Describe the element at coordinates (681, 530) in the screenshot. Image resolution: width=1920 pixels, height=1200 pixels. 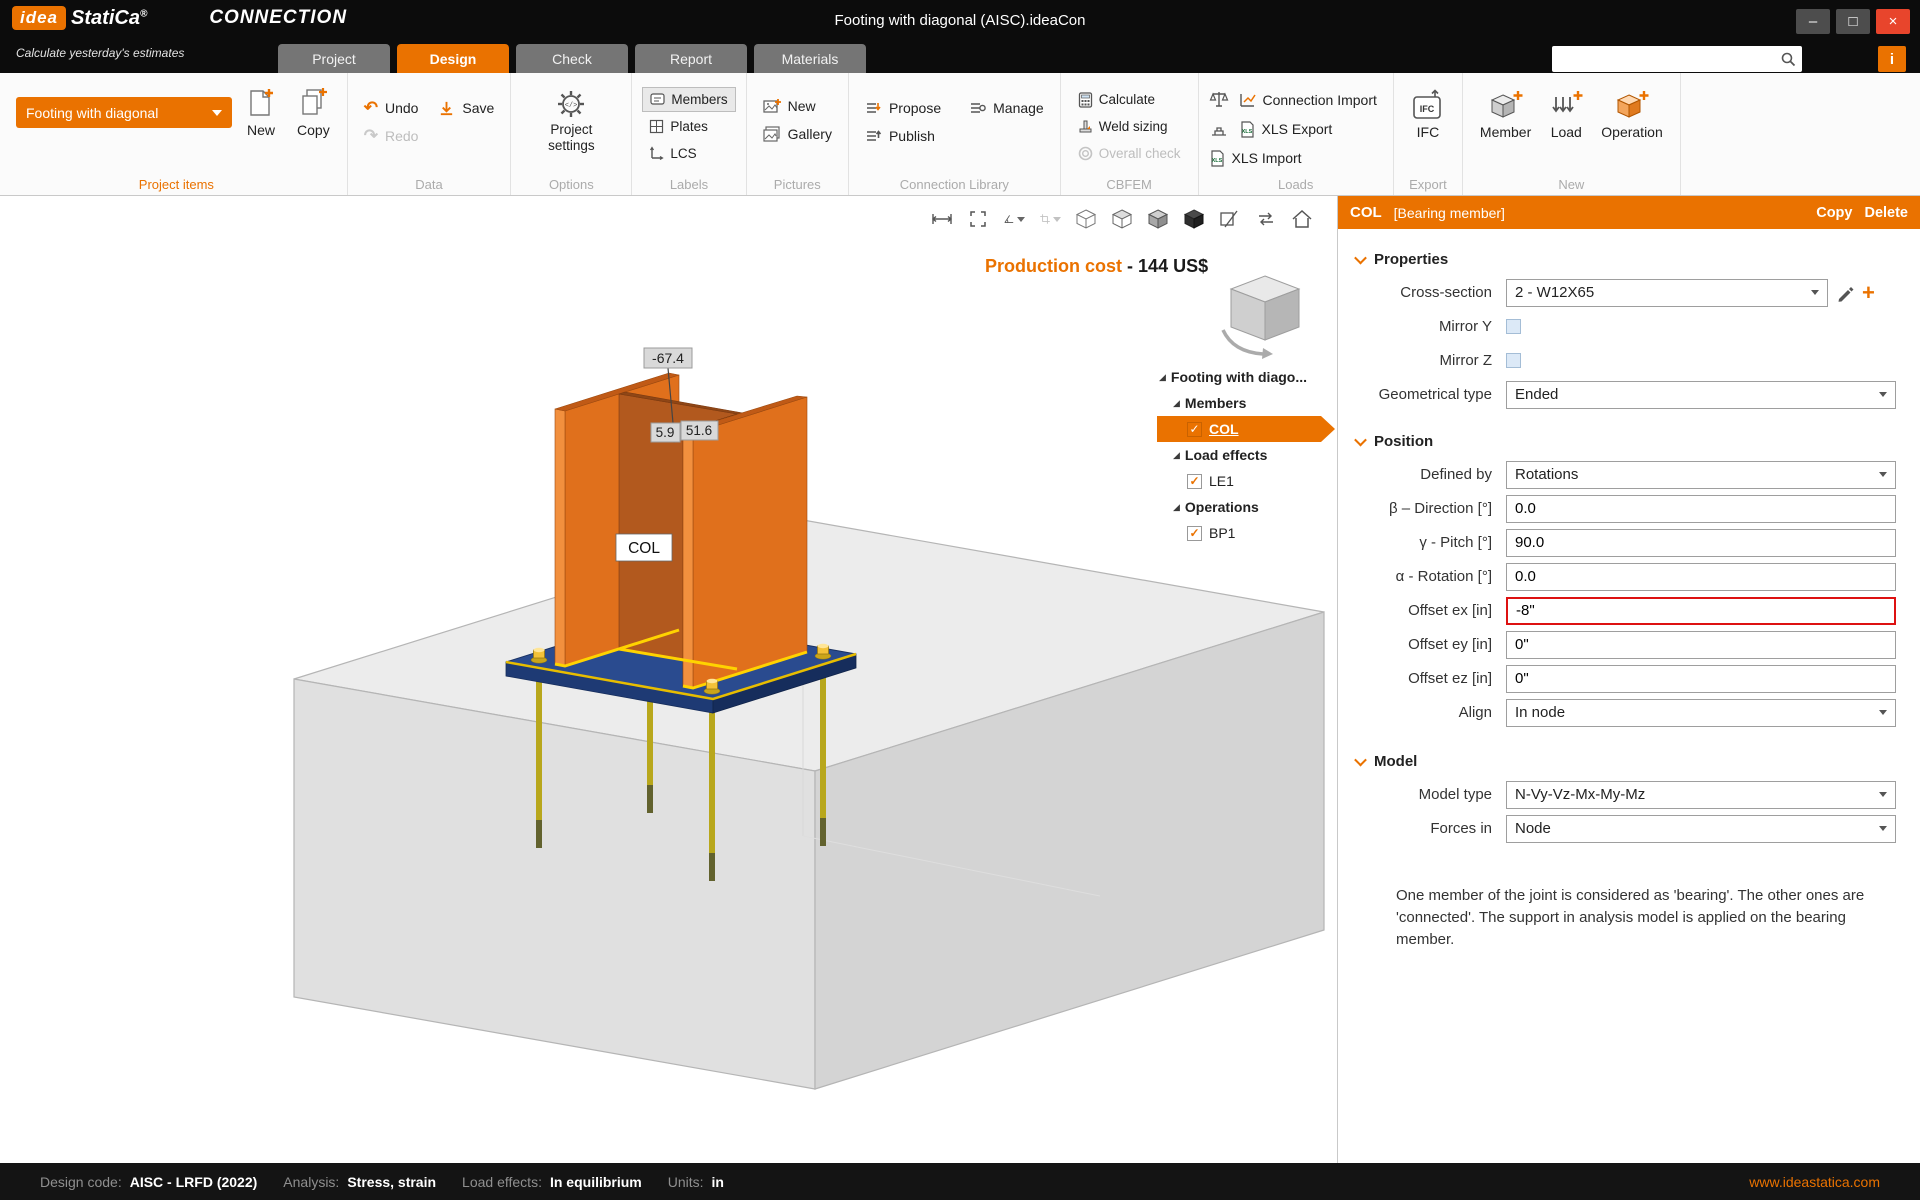
I see `column-member` at that location.